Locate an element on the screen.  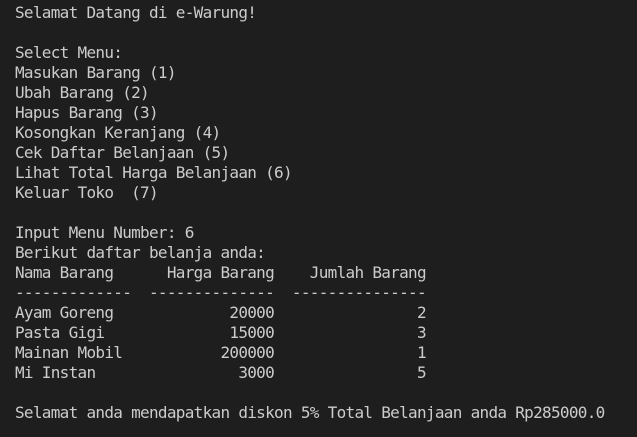
table-row: Mi Instan 3000 5 is located at coordinates (221, 372).